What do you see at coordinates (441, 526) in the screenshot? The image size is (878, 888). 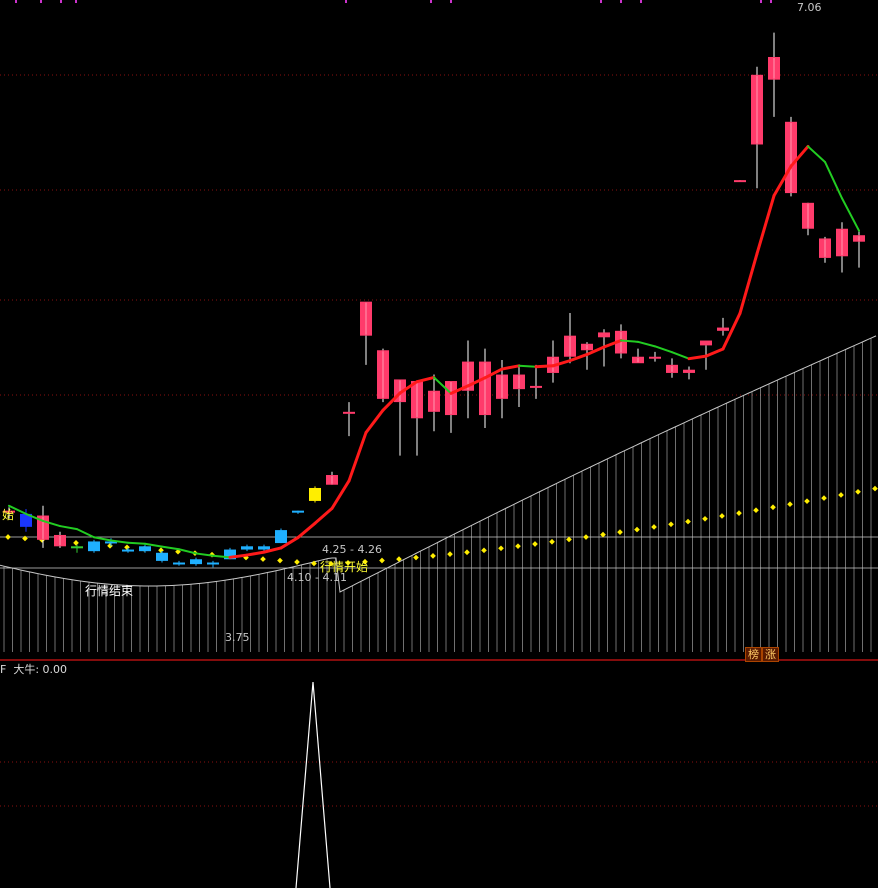 I see `dot-line` at bounding box center [441, 526].